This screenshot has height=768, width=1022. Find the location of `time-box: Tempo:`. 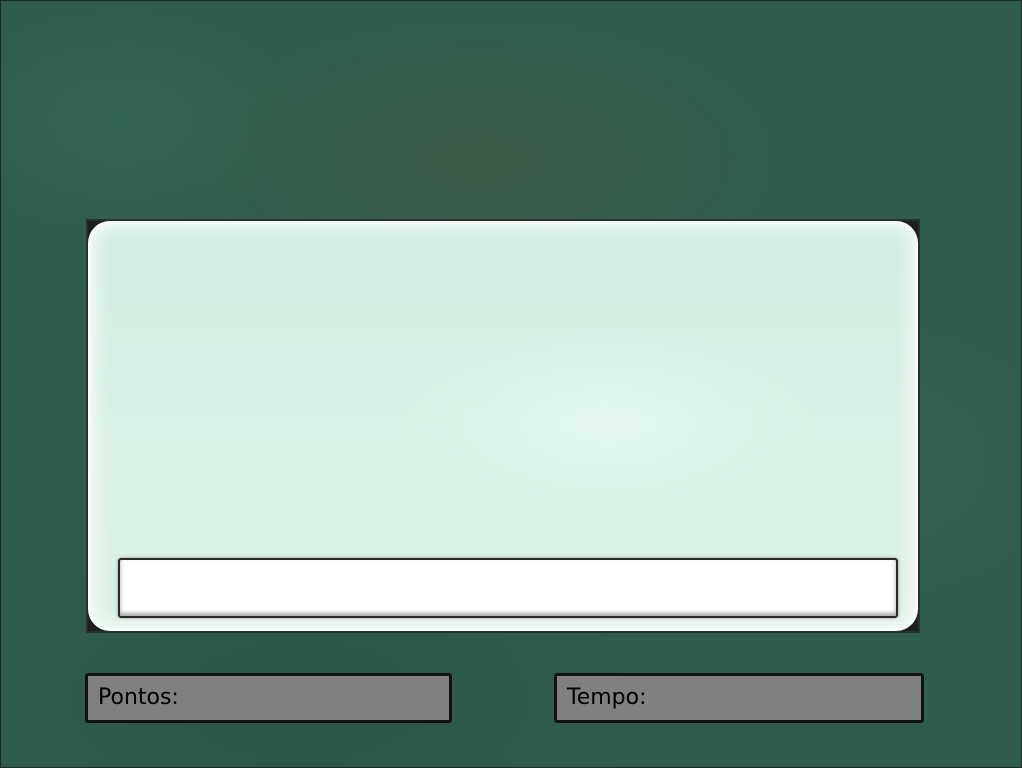

time-box: Tempo: is located at coordinates (739, 698).